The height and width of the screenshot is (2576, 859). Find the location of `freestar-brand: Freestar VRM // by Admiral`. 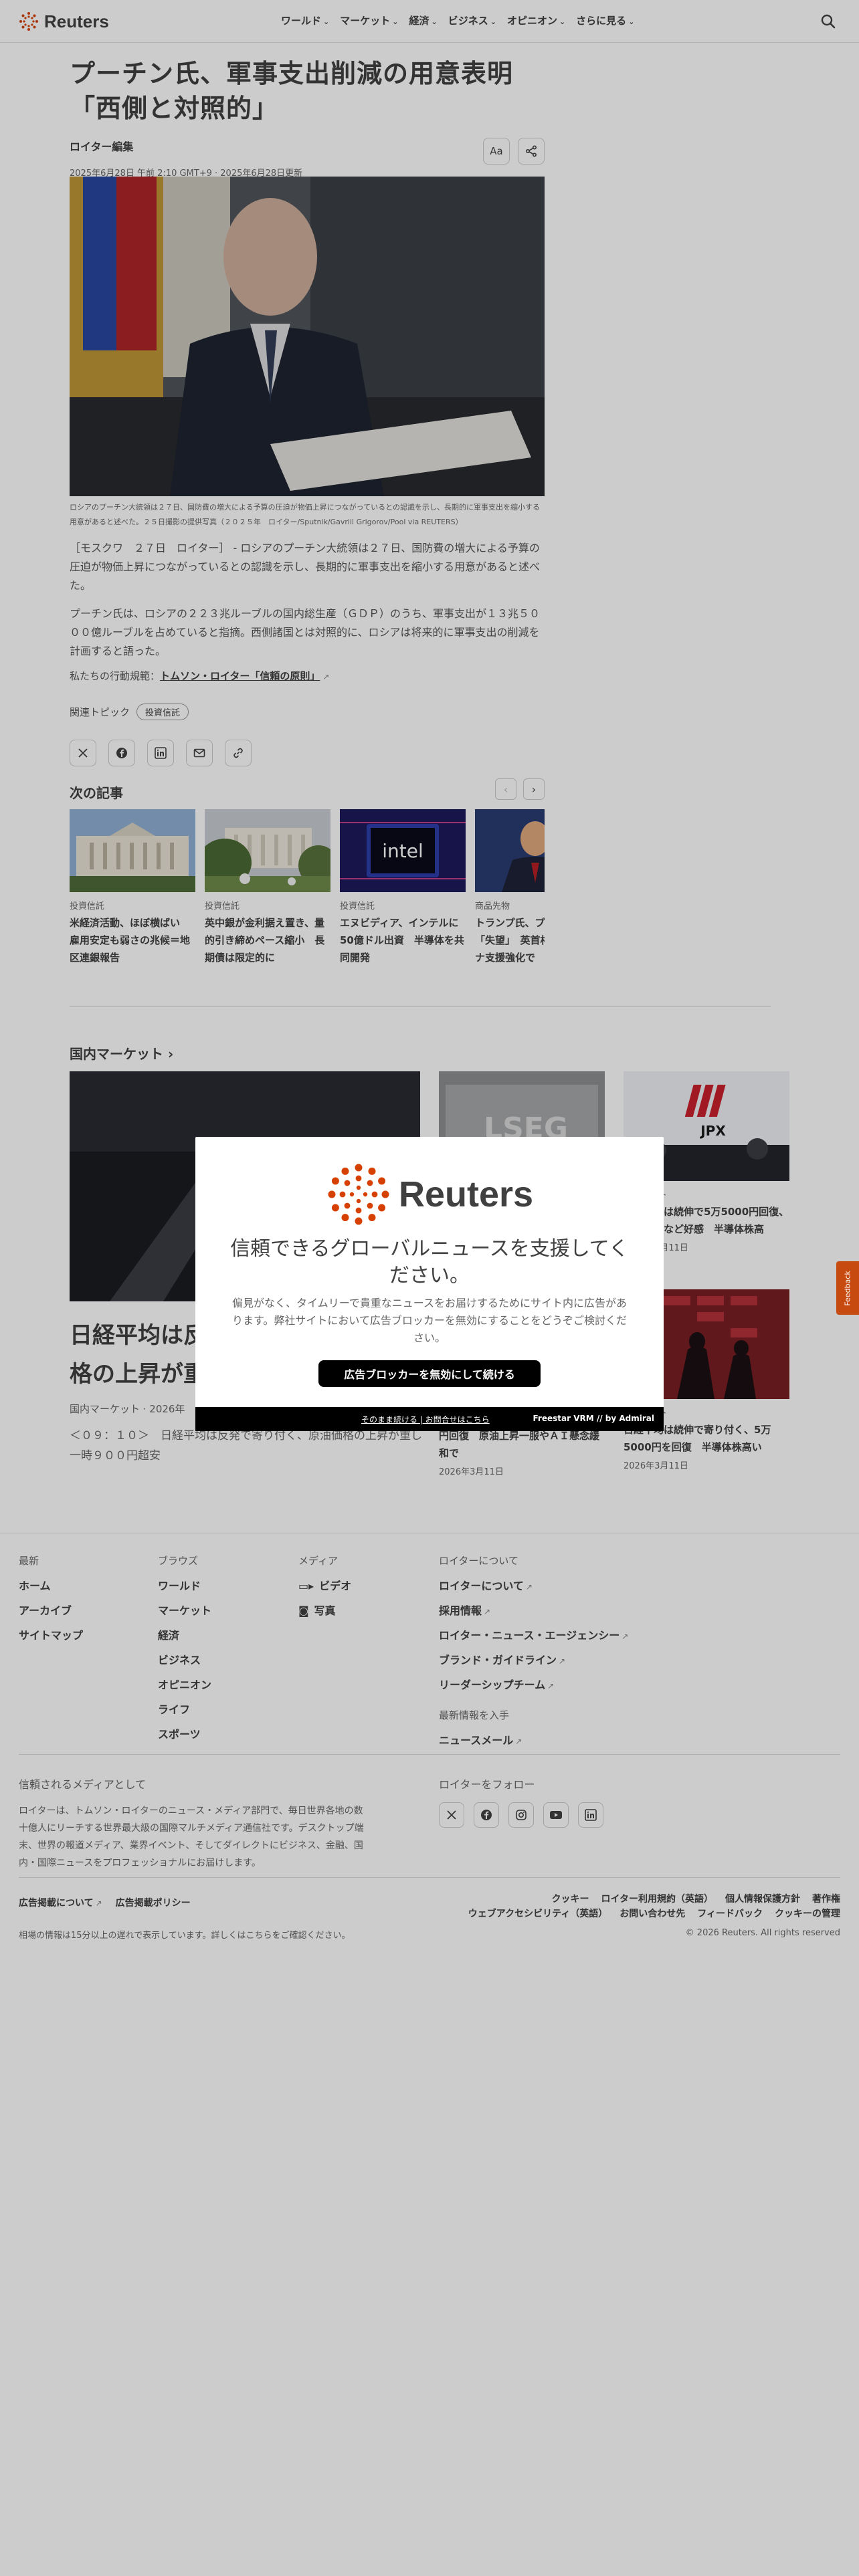

freestar-brand: Freestar VRM // by Admiral is located at coordinates (594, 1419).